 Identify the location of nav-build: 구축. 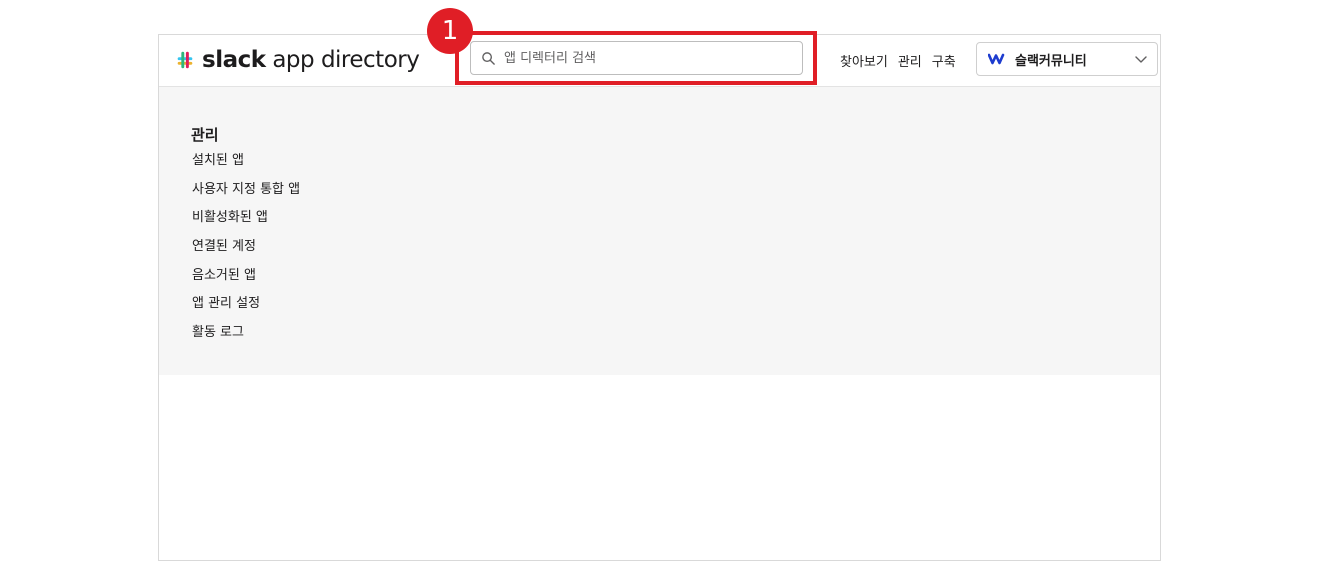
(944, 60).